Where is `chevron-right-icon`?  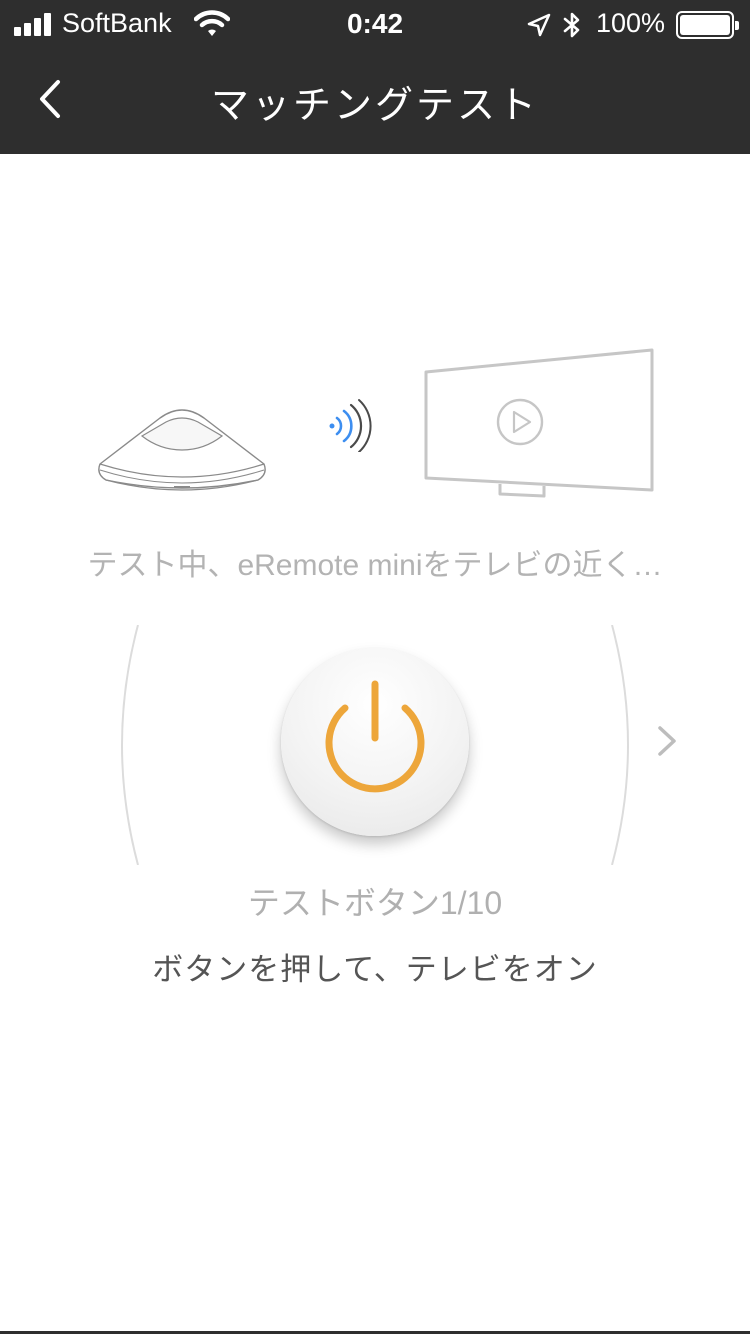
chevron-right-icon is located at coordinates (667, 741).